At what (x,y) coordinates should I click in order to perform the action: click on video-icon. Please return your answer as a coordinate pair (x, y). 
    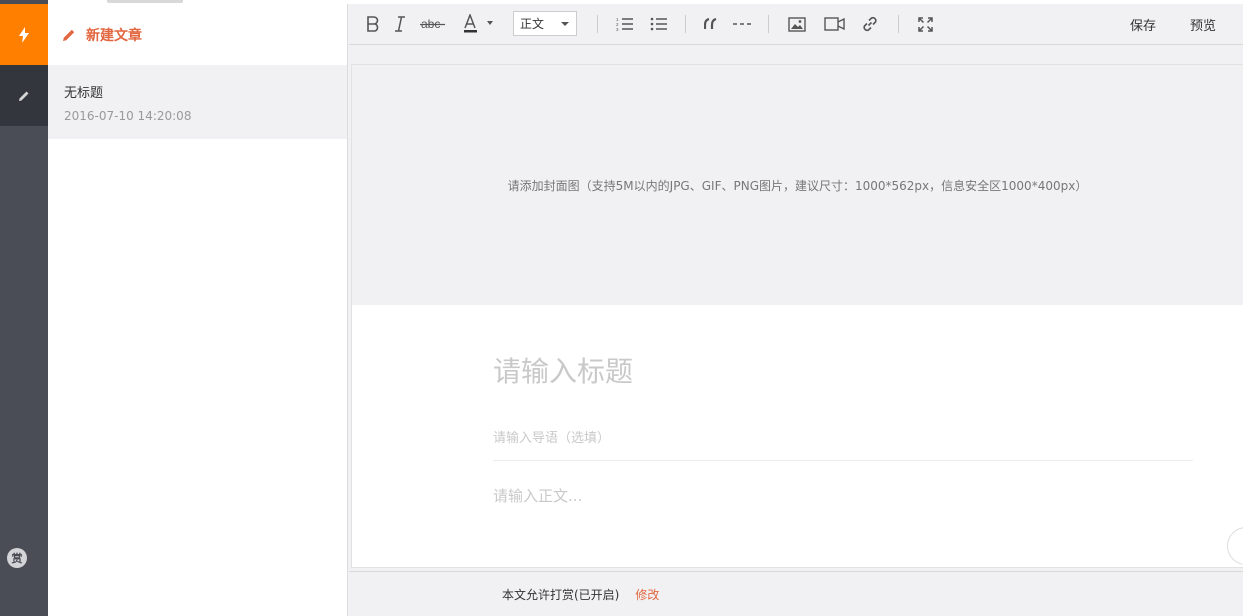
    Looking at the image, I should click on (834, 24).